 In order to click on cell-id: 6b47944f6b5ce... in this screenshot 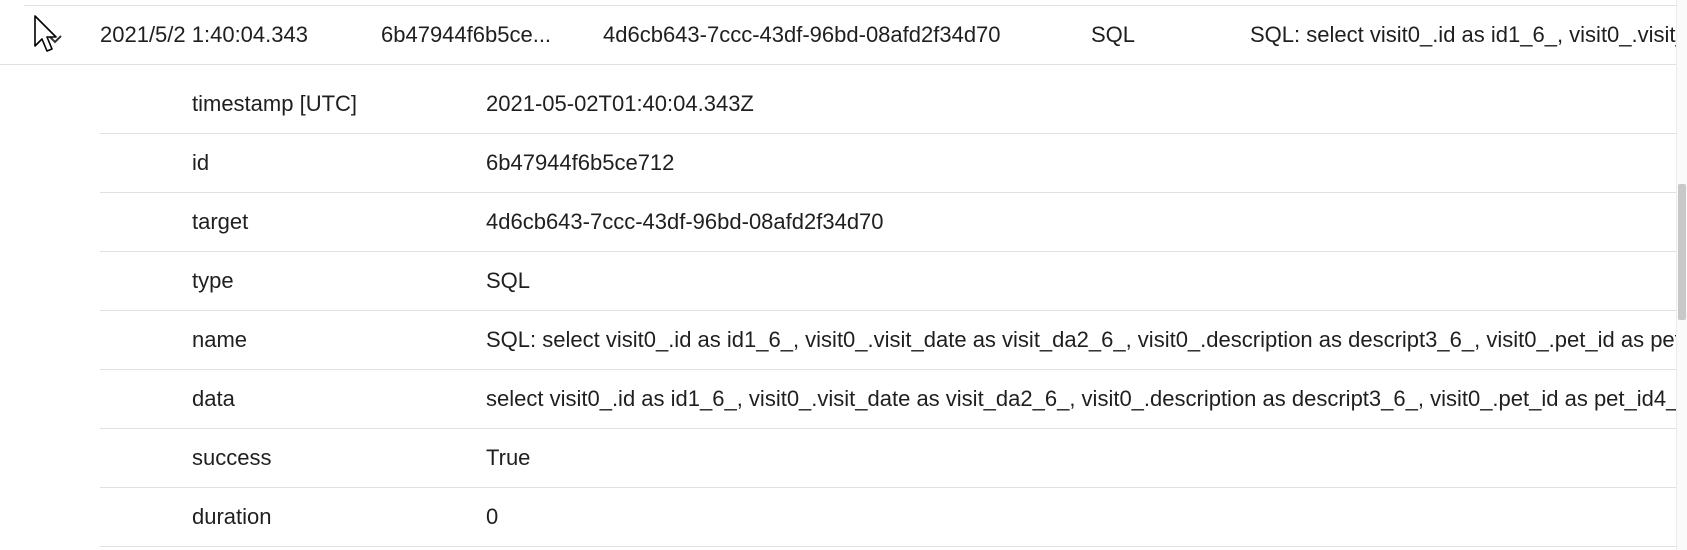, I will do `click(466, 34)`.